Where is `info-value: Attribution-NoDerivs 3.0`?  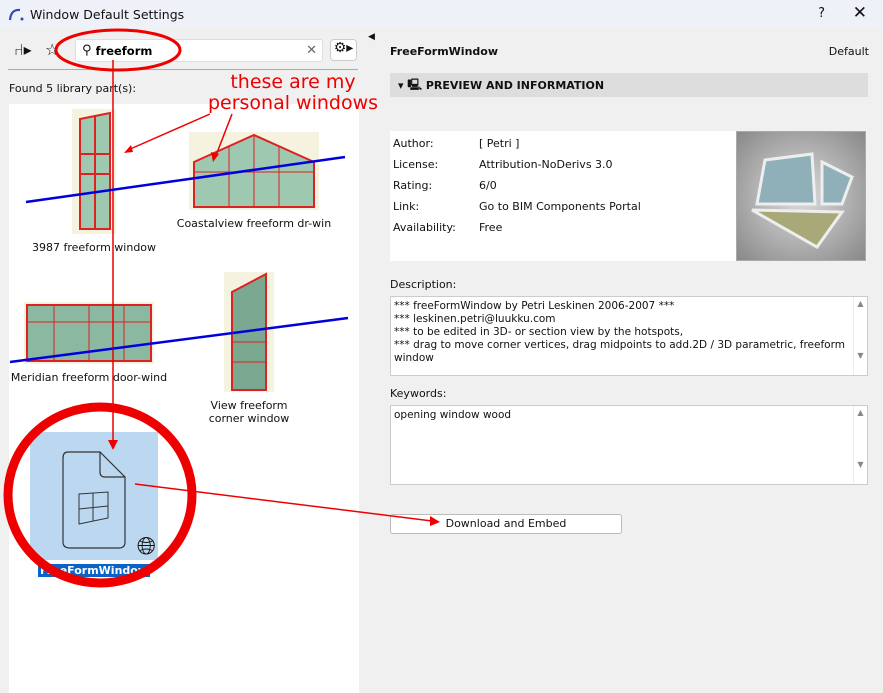 info-value: Attribution-NoDerivs 3.0 is located at coordinates (546, 164).